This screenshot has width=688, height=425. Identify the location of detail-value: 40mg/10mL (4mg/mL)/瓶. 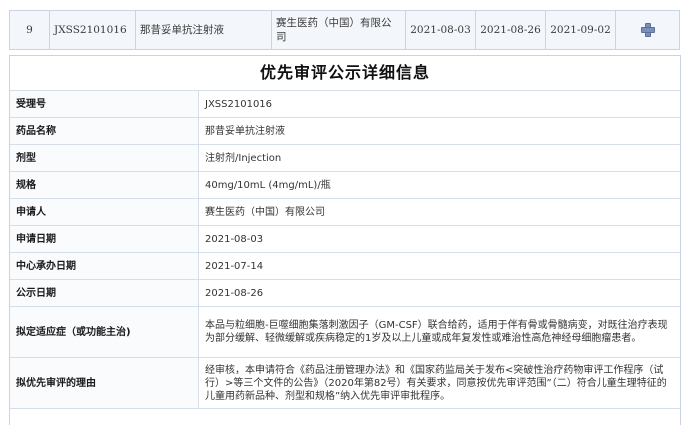
(439, 185).